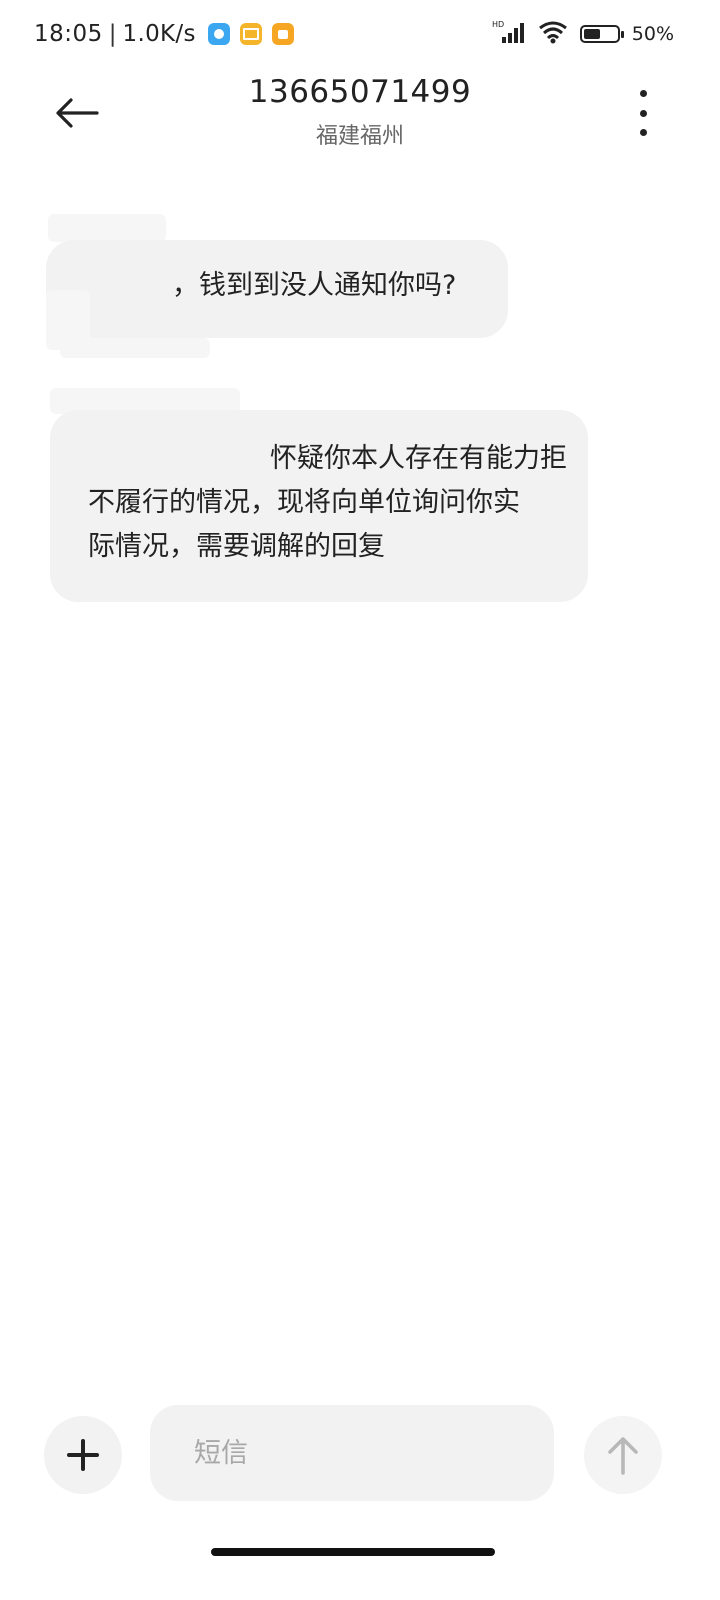  What do you see at coordinates (352, 1453) in the screenshot?
I see `message-input` at bounding box center [352, 1453].